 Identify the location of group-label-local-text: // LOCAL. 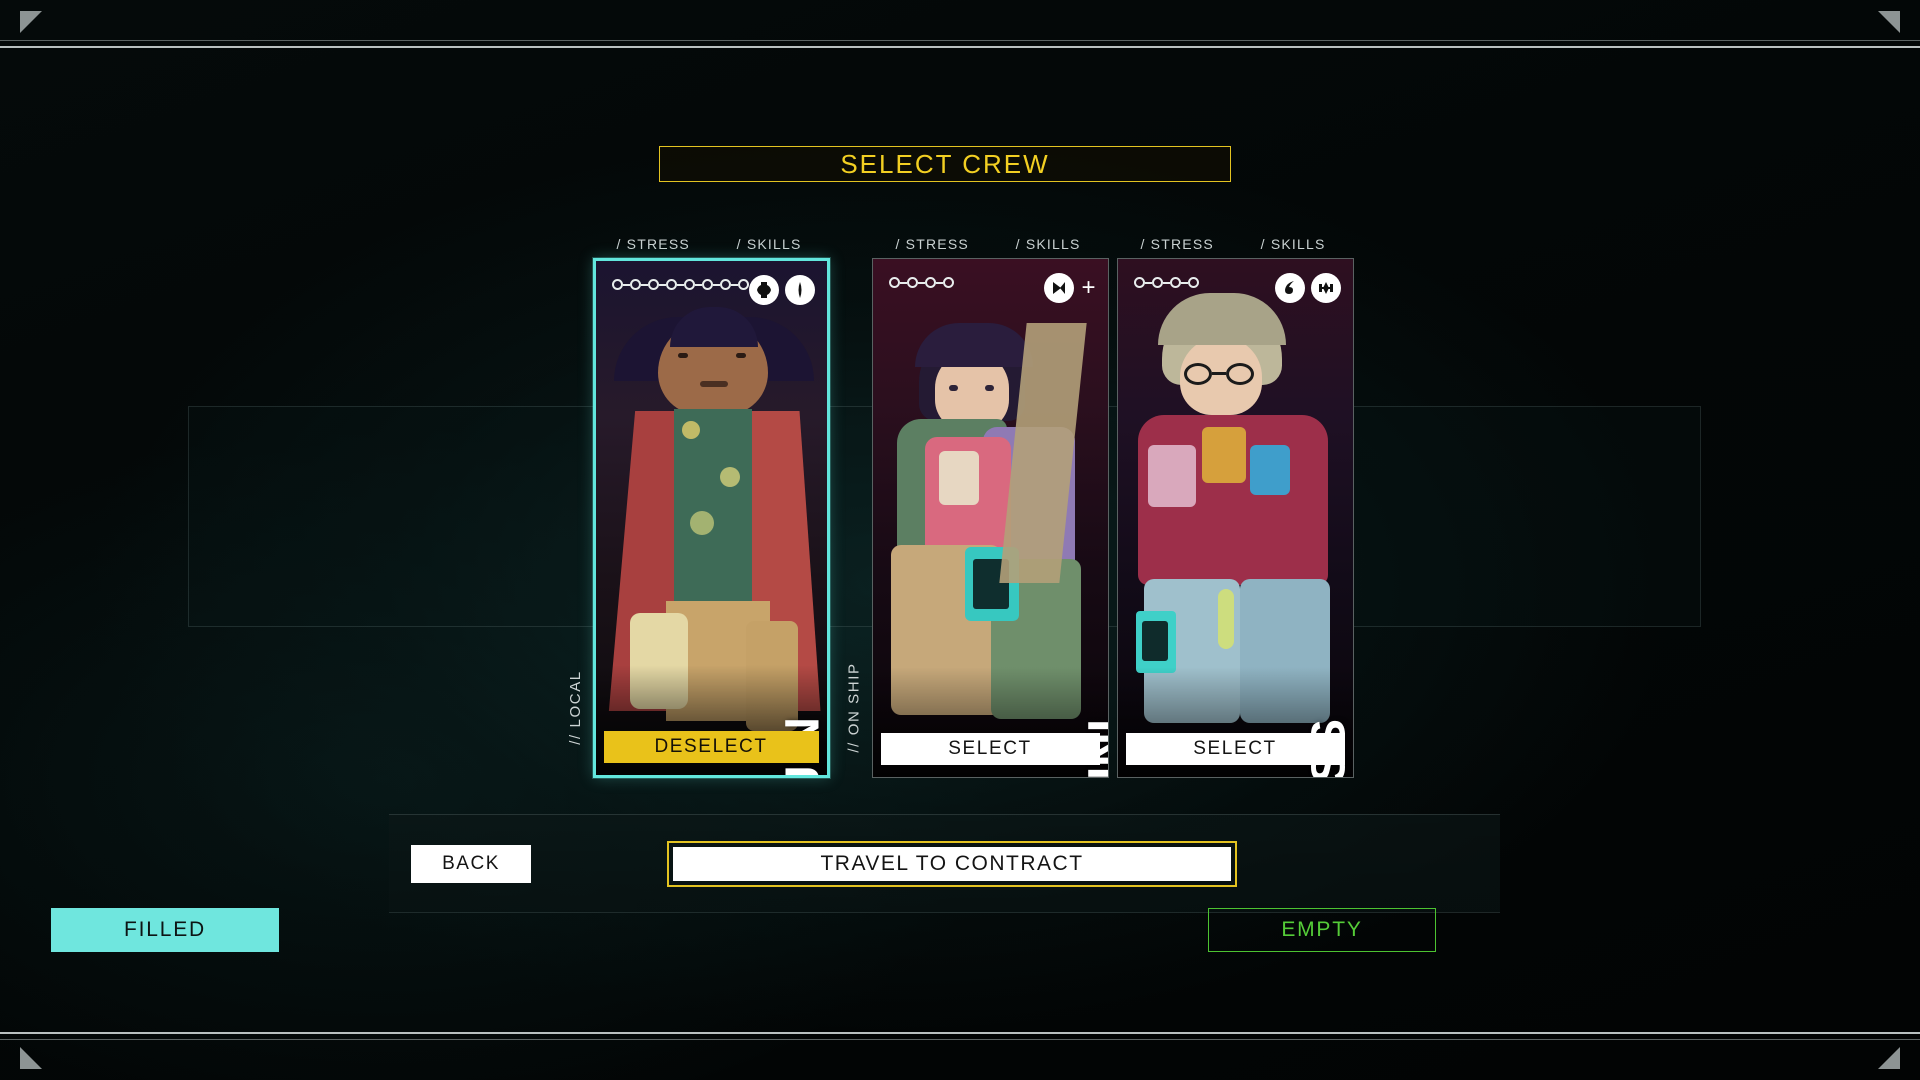
(575, 707).